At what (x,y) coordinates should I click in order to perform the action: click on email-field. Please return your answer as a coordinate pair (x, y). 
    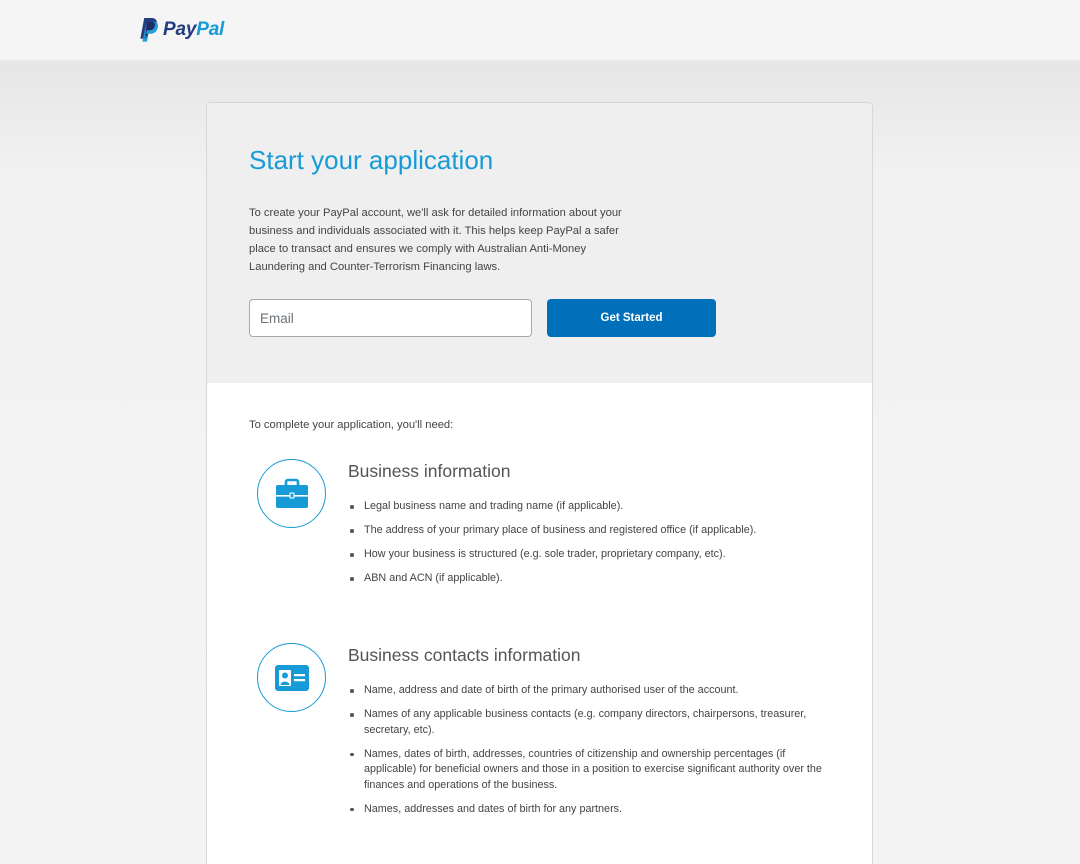
    Looking at the image, I should click on (390, 318).